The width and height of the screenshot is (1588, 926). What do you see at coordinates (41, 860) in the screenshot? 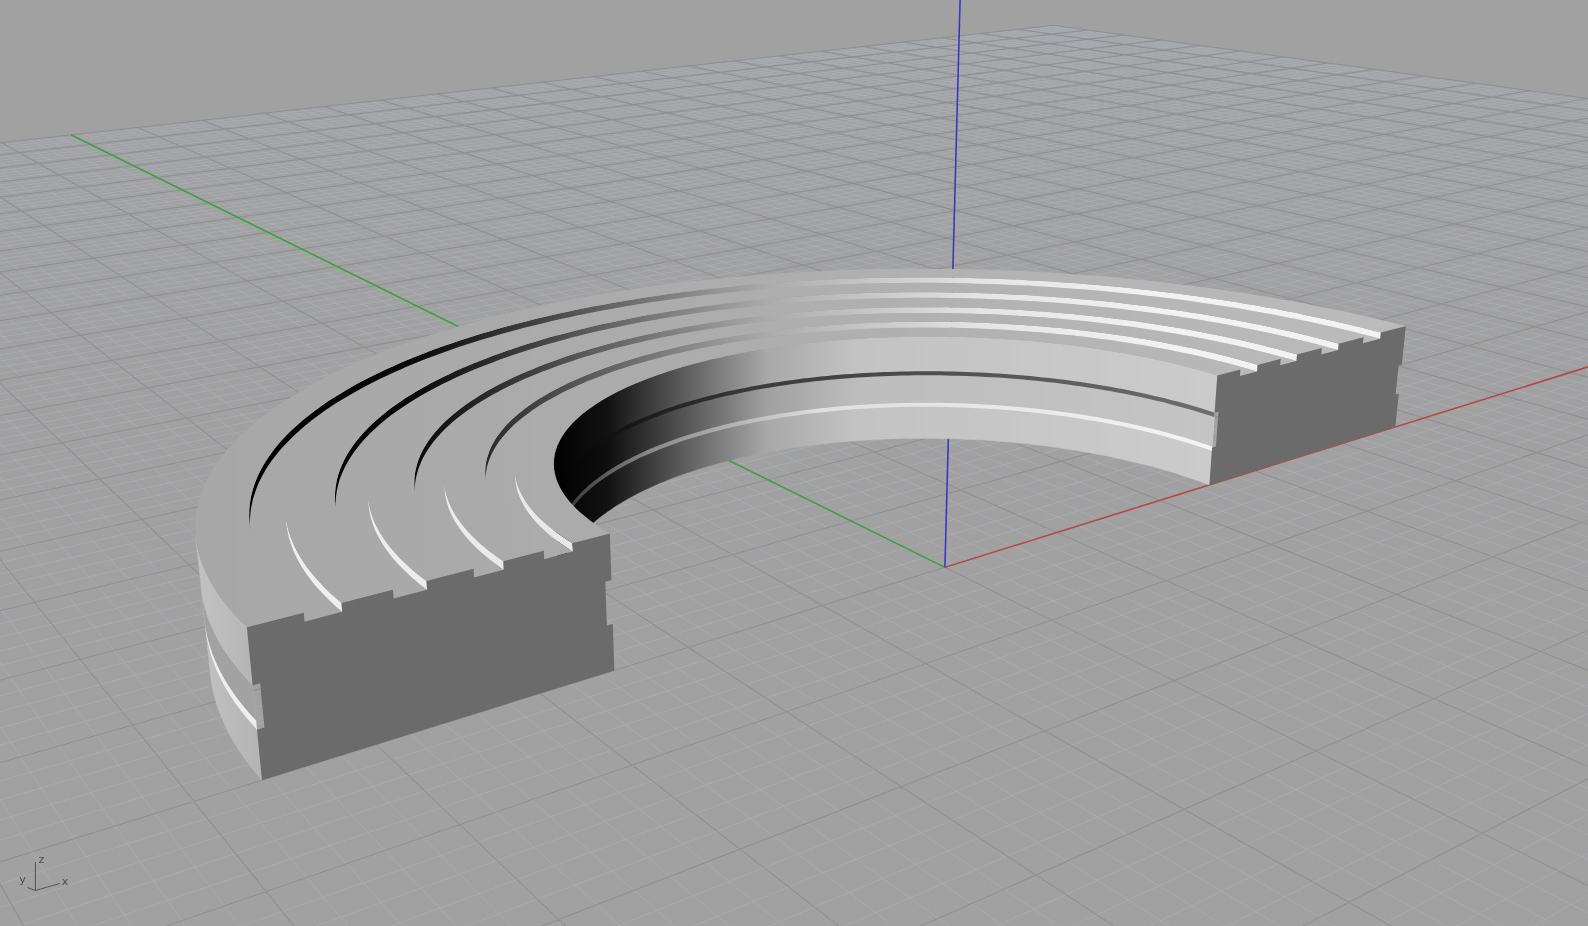
I see `axis-label: z` at bounding box center [41, 860].